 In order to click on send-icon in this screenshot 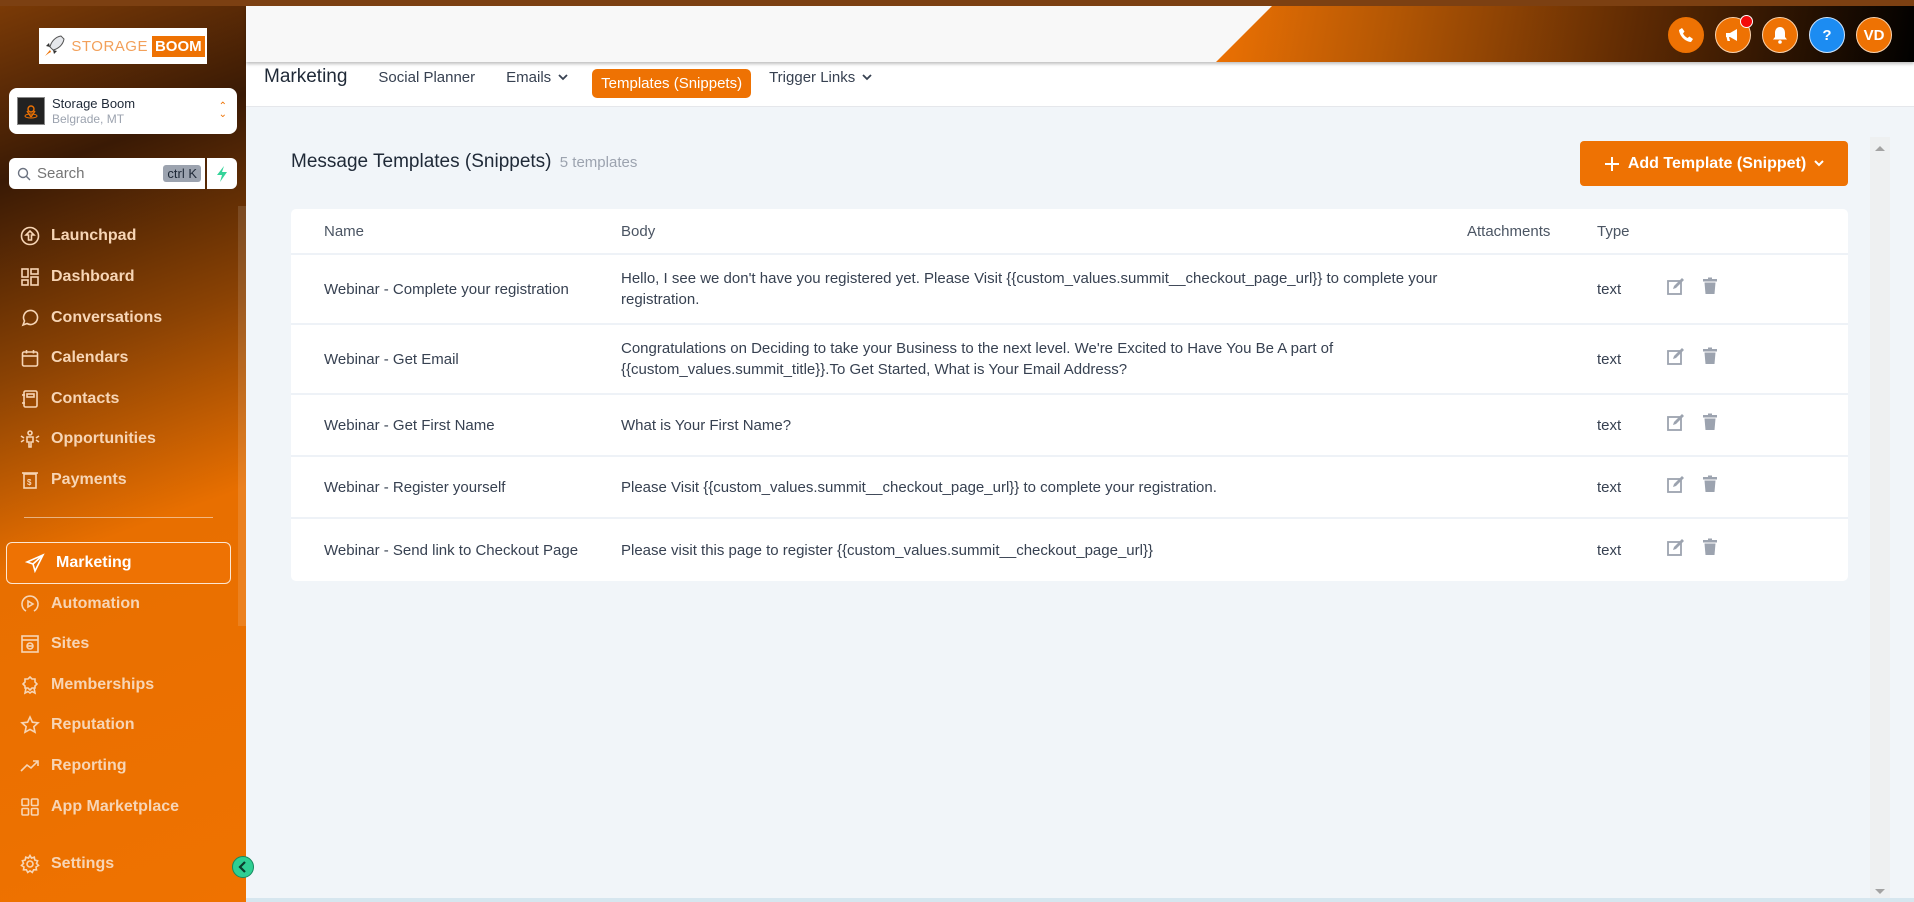, I will do `click(35, 563)`.